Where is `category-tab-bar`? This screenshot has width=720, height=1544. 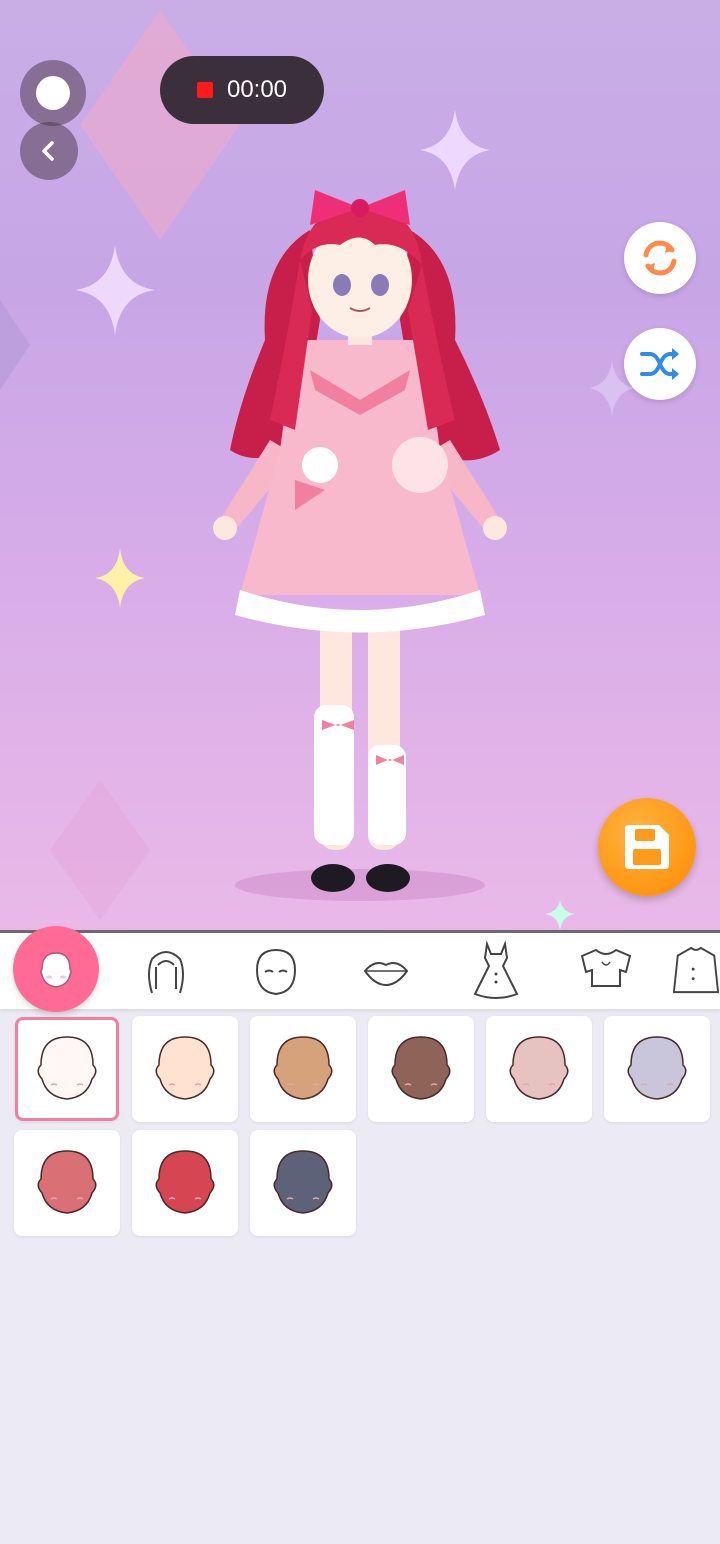
category-tab-bar is located at coordinates (360, 969).